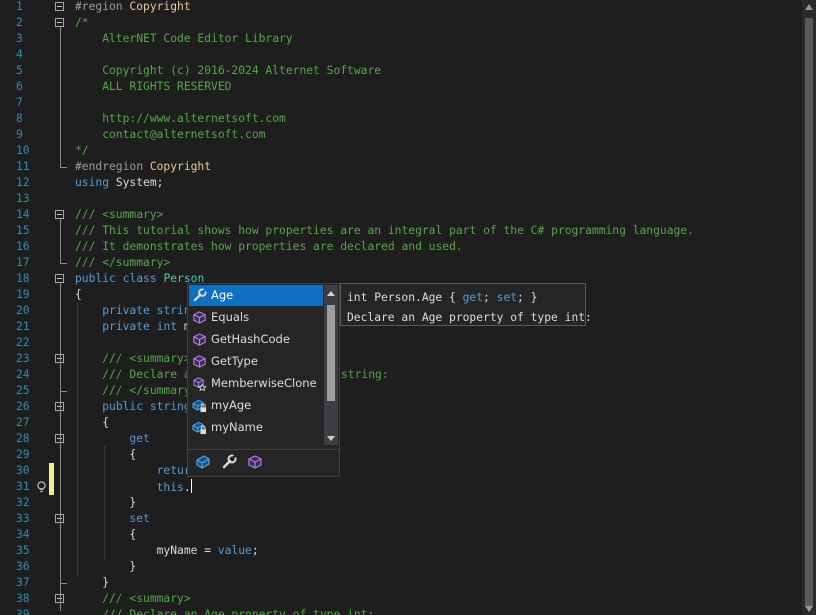 This screenshot has height=615, width=816. What do you see at coordinates (256, 383) in the screenshot?
I see `completion-item-memberwiseclone: MemberwiseClone` at bounding box center [256, 383].